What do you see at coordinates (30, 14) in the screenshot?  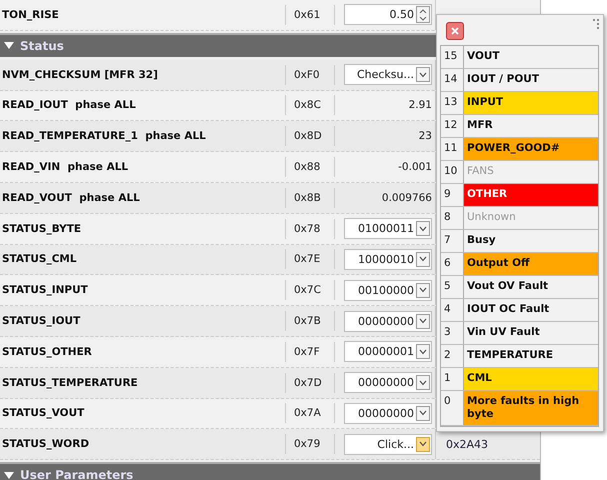 I see `register-name: TON_RISE` at bounding box center [30, 14].